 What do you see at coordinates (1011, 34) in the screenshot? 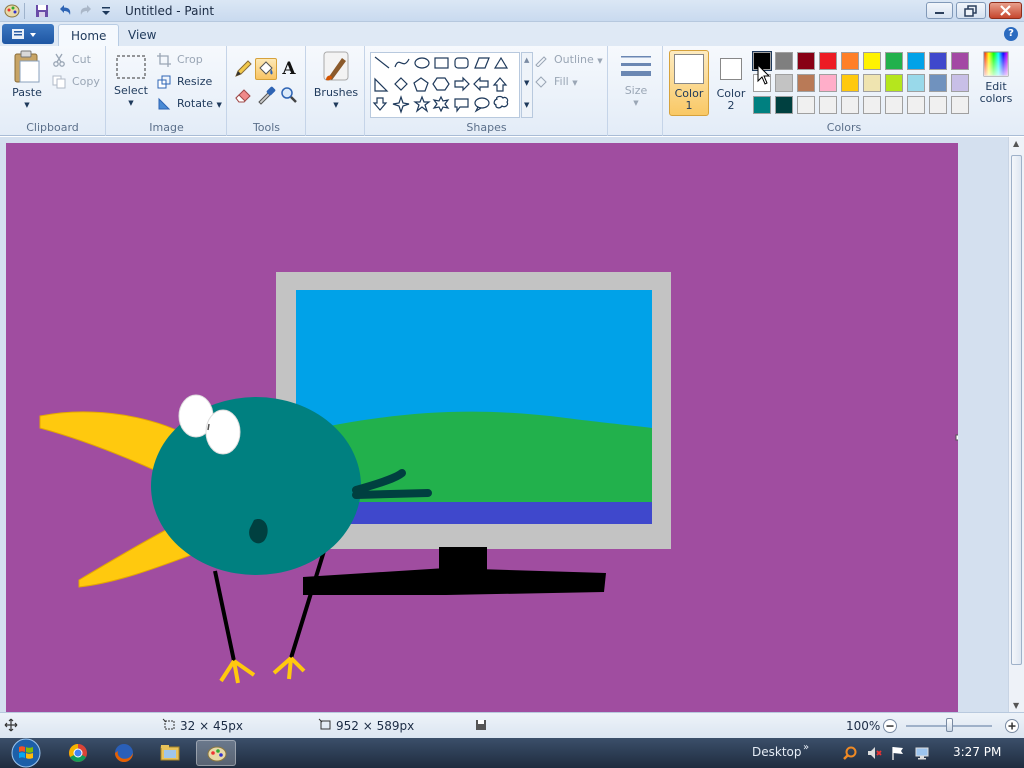
I see `help-icon: ?` at bounding box center [1011, 34].